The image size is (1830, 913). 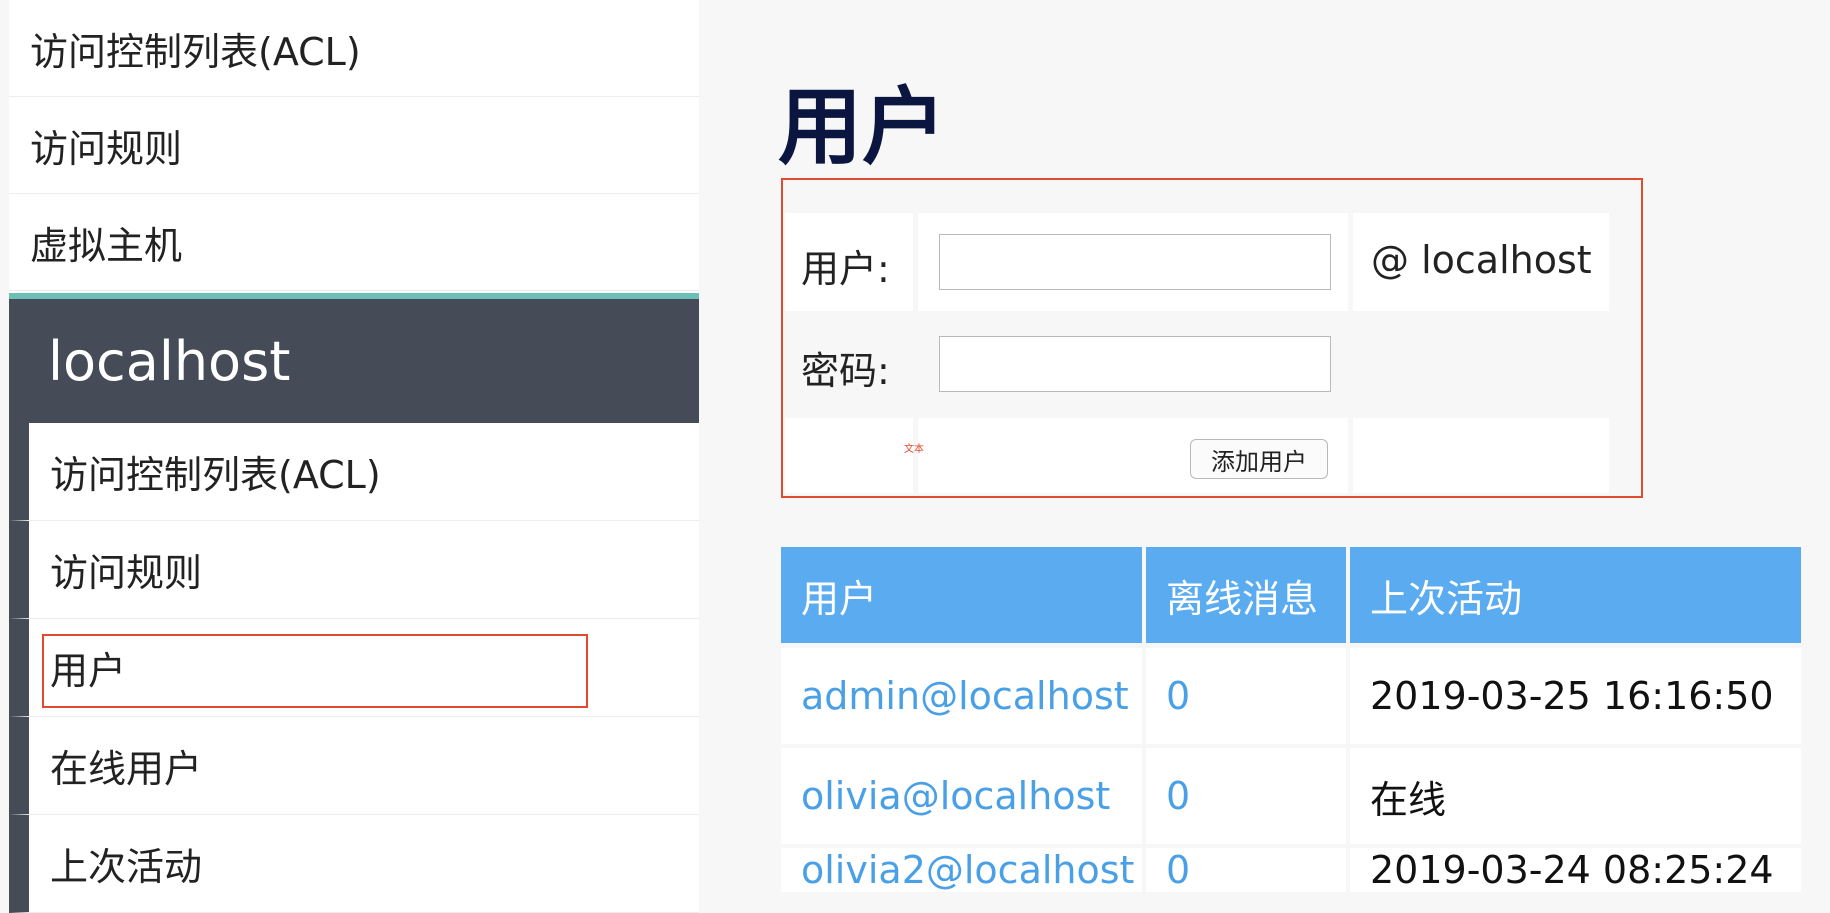 I want to click on annotation-note: 文本, so click(x=914, y=449).